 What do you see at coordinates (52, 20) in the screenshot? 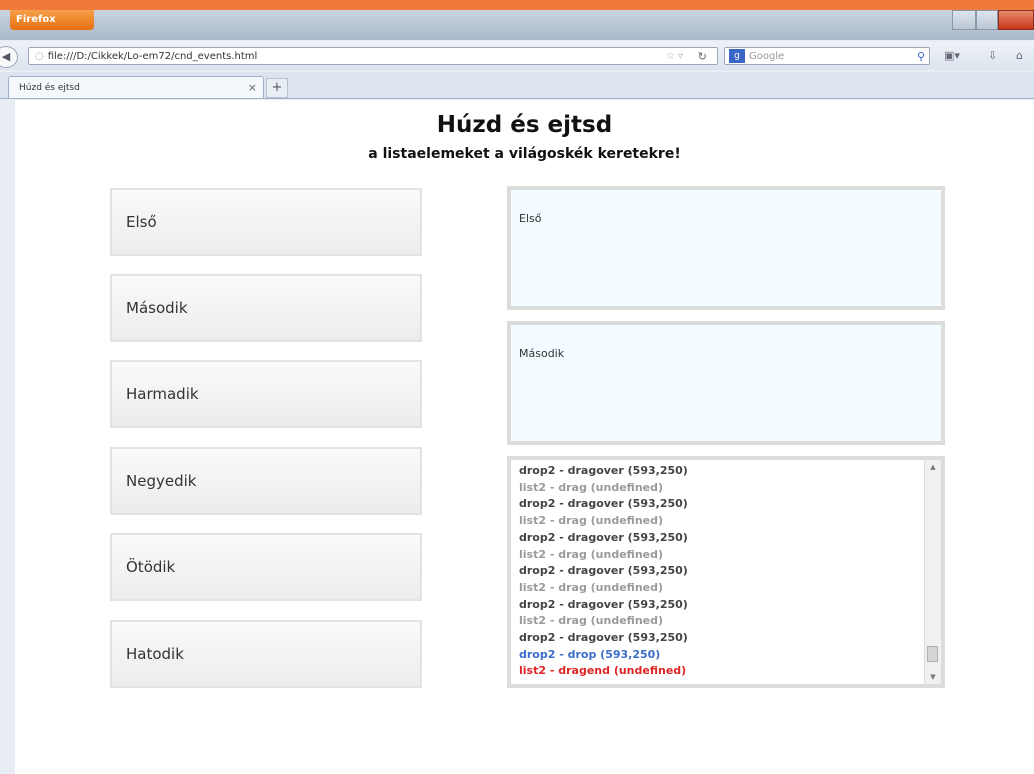
I see `firefox-menu-button: Firefox` at bounding box center [52, 20].